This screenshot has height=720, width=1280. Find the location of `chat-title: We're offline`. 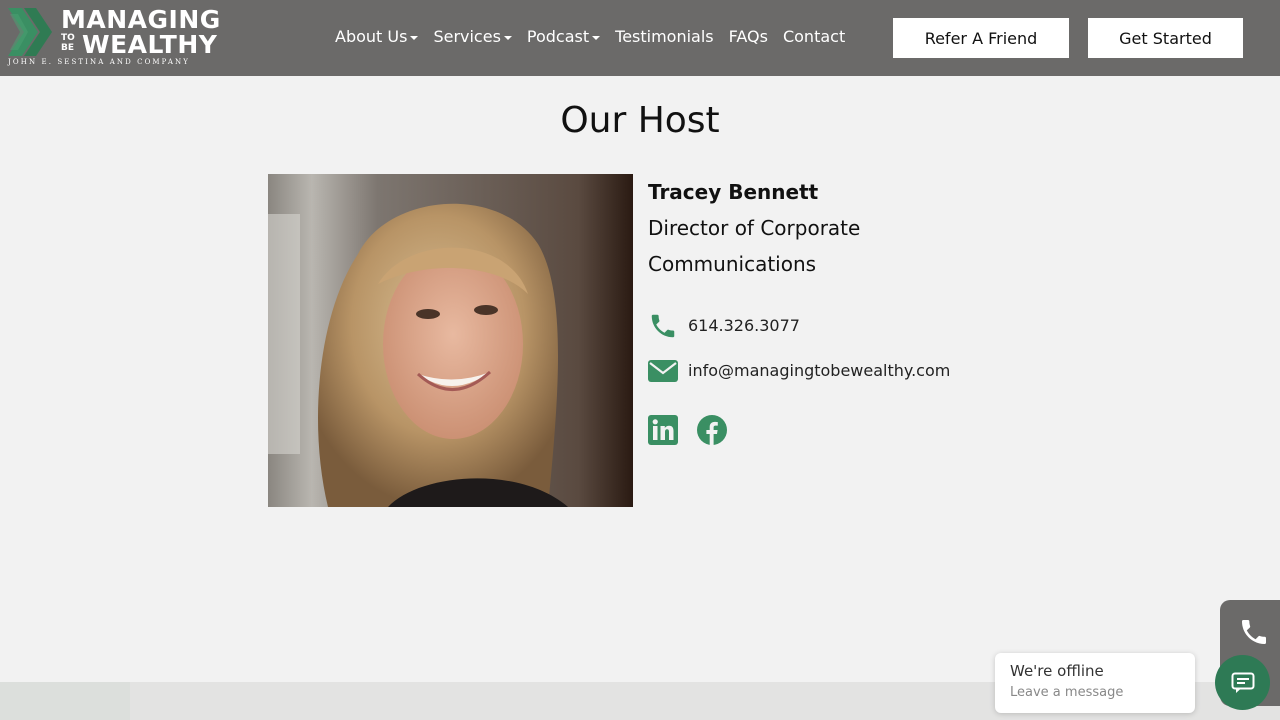

chat-title: We're offline is located at coordinates (1057, 671).